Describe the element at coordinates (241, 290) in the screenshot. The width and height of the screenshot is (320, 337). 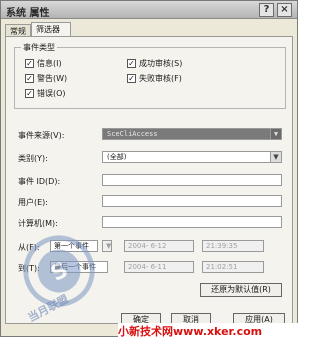
I see `restore-defaults-button: 还原为默认值(R)` at that location.